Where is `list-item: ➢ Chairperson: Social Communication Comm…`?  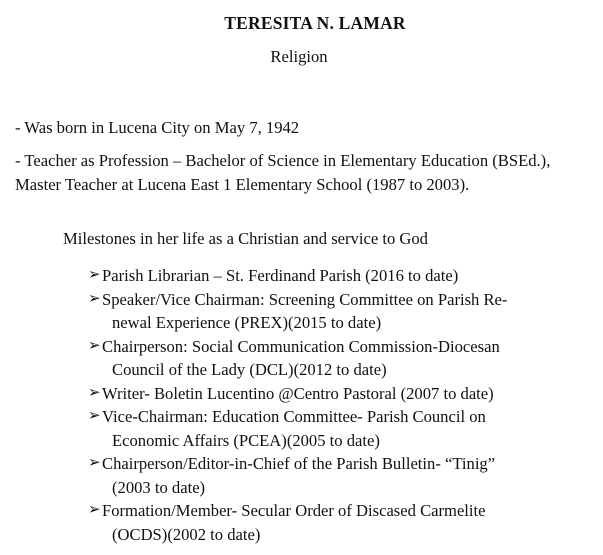 list-item: ➢ Chairperson: Social Communication Comm… is located at coordinates (335, 358).